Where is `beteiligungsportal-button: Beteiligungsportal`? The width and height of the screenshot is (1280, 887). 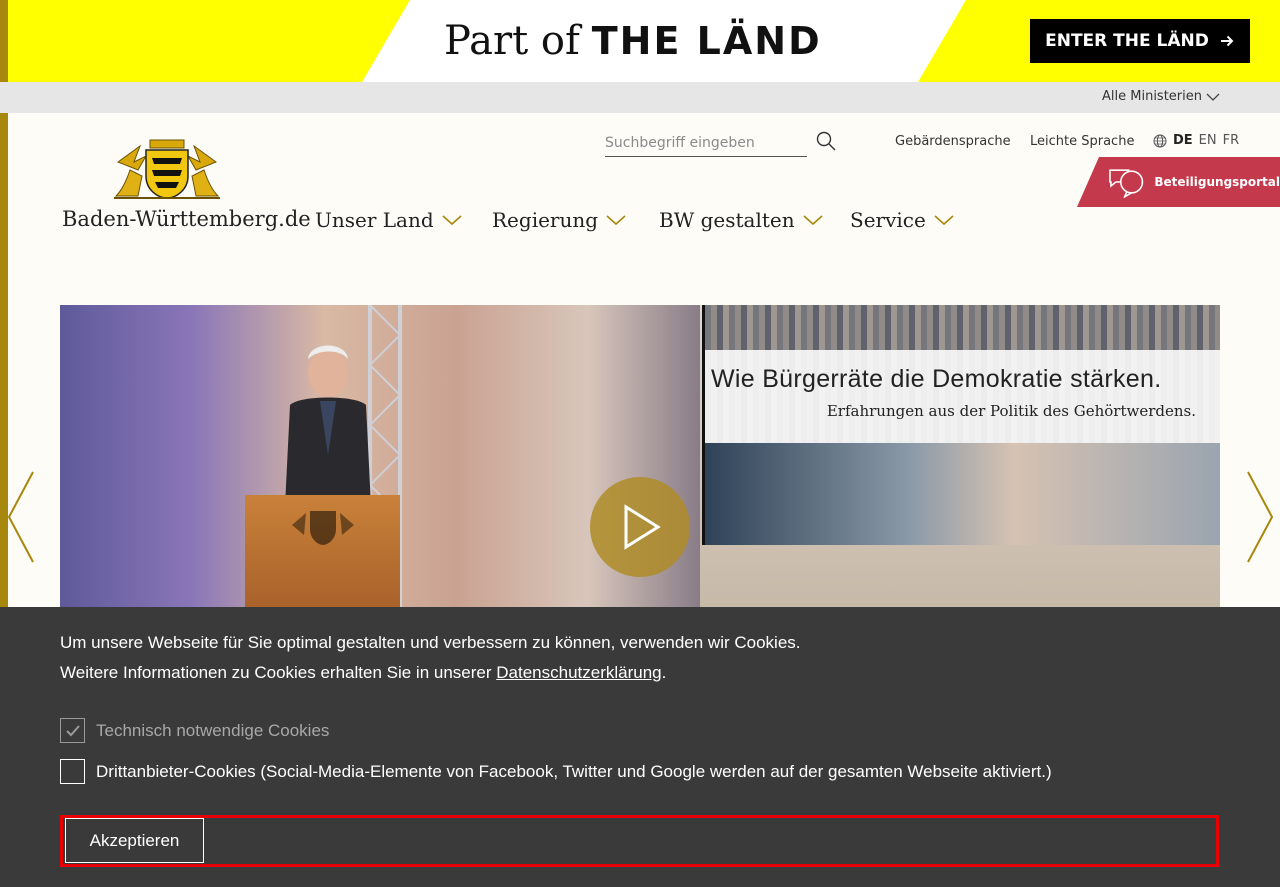
beteiligungsportal-button: Beteiligungsportal is located at coordinates (1178, 182).